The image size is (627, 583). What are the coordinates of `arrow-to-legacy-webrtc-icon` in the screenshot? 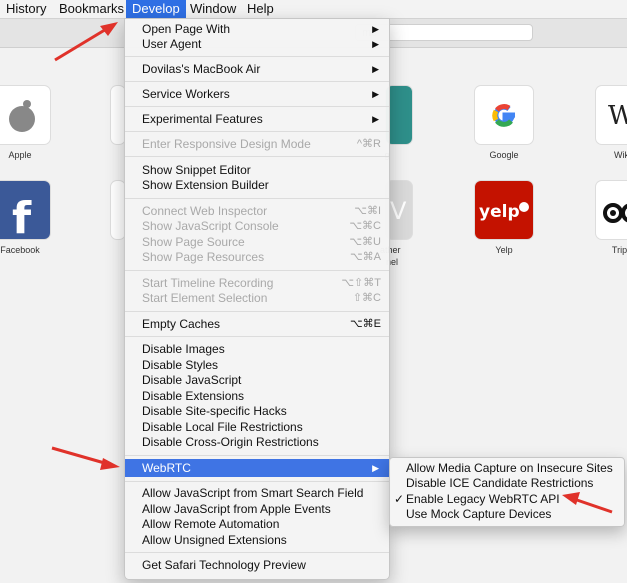 It's located at (587, 503).